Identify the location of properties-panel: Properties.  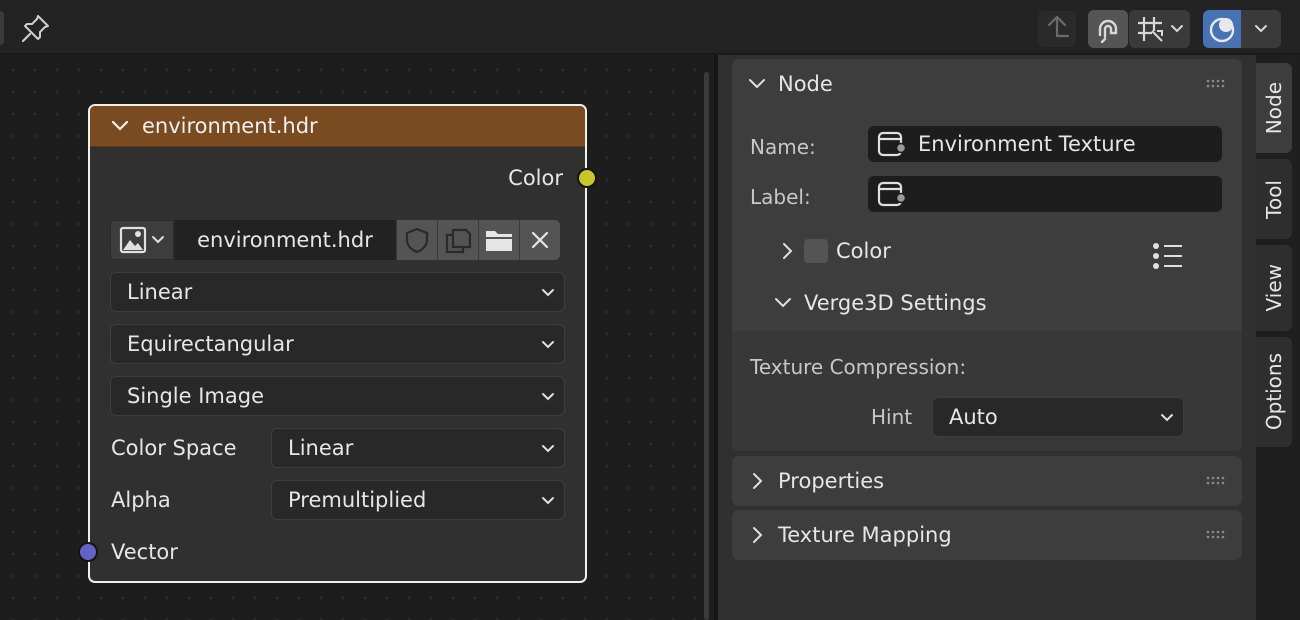
(987, 481).